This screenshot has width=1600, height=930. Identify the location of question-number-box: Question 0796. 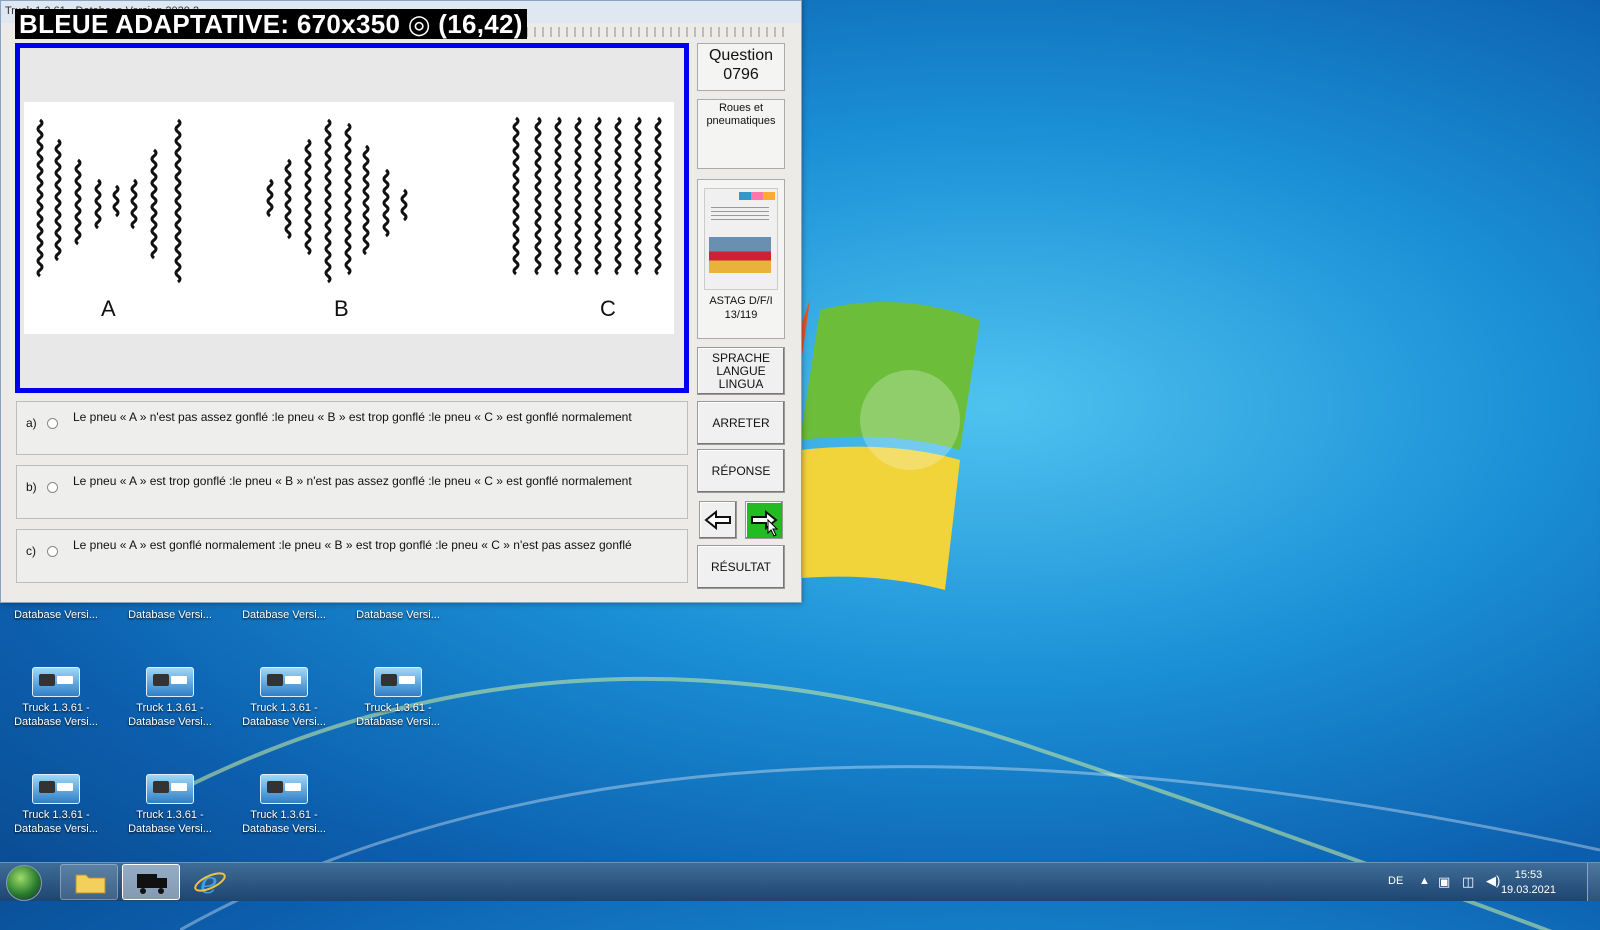
(741, 67).